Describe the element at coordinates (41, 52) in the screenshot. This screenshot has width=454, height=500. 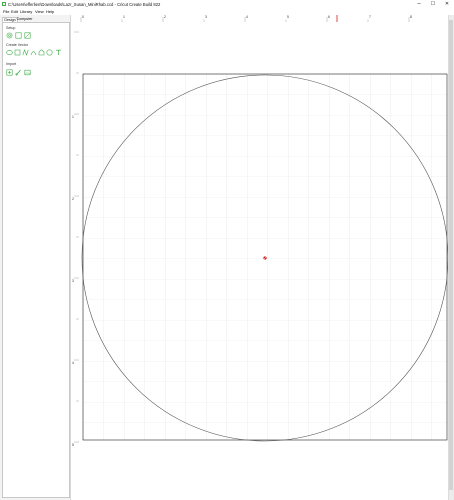
I see `house-shape-icon` at that location.